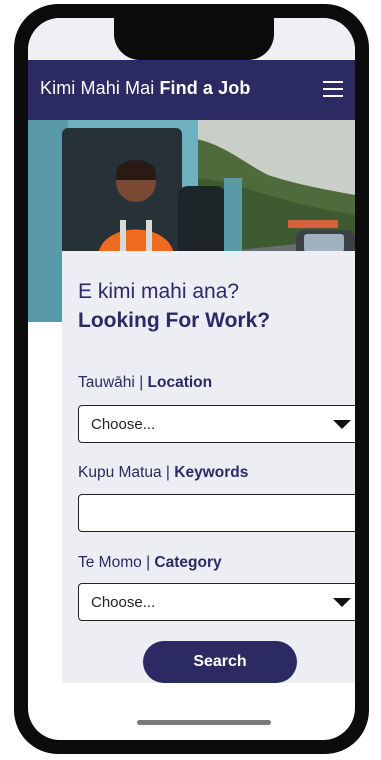 This screenshot has width=381, height=760. I want to click on site-header: Kimi Mahi Mai Find a Job, so click(191, 90).